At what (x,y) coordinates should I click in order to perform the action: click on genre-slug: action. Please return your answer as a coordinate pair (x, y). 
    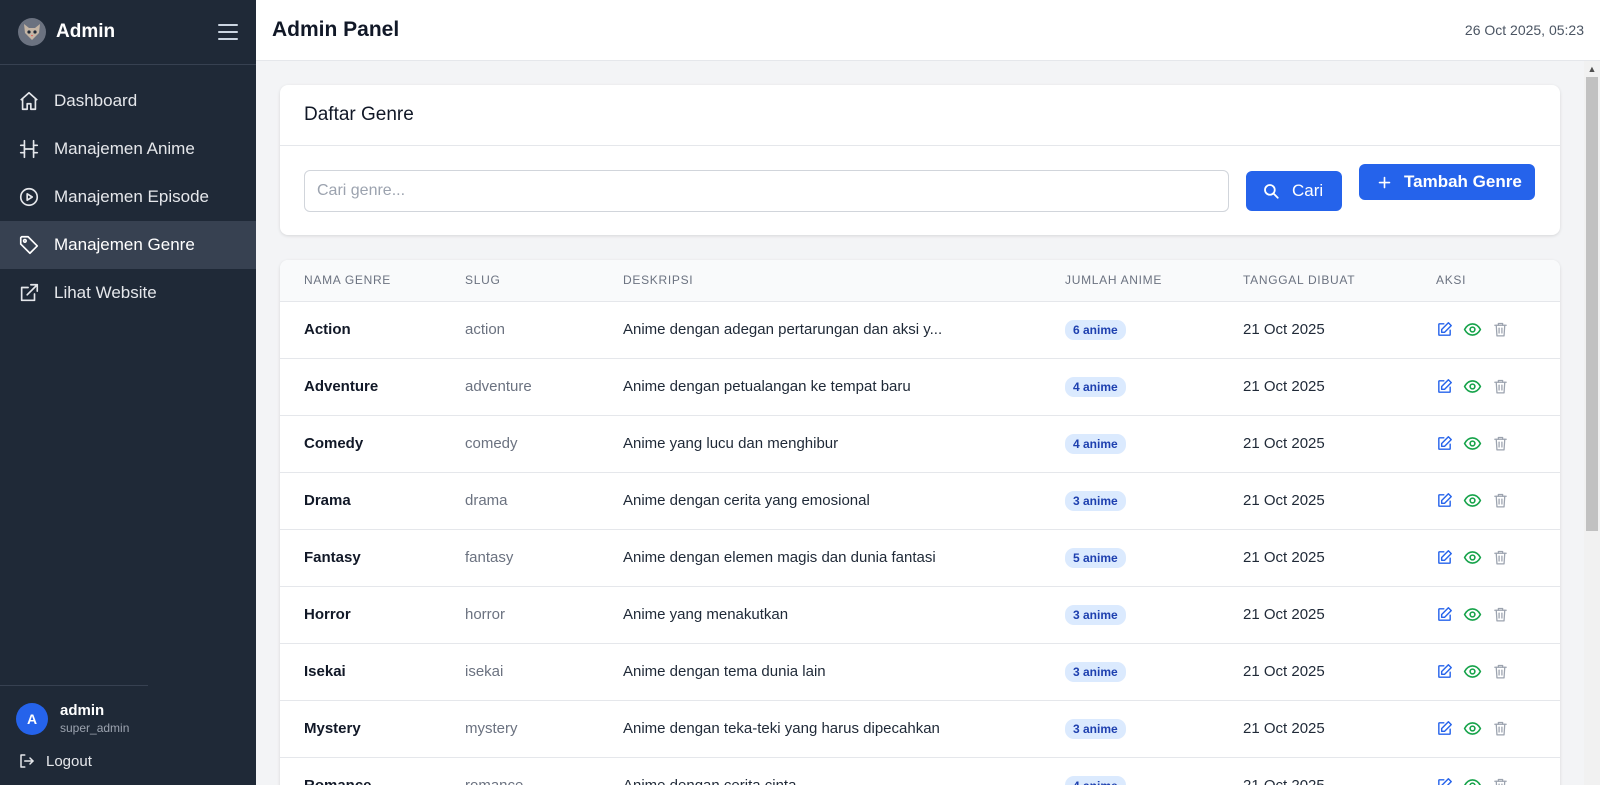
    Looking at the image, I should click on (485, 329).